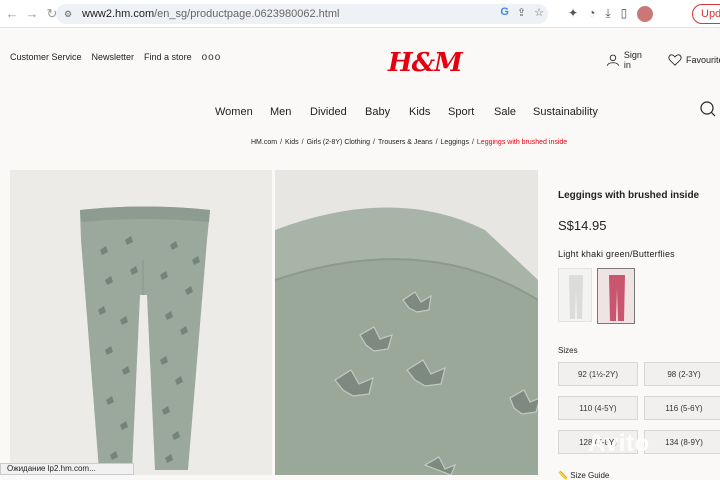 Image resolution: width=720 pixels, height=480 pixels. Describe the element at coordinates (563, 475) in the screenshot. I see `ruler-icon: 📏` at that location.